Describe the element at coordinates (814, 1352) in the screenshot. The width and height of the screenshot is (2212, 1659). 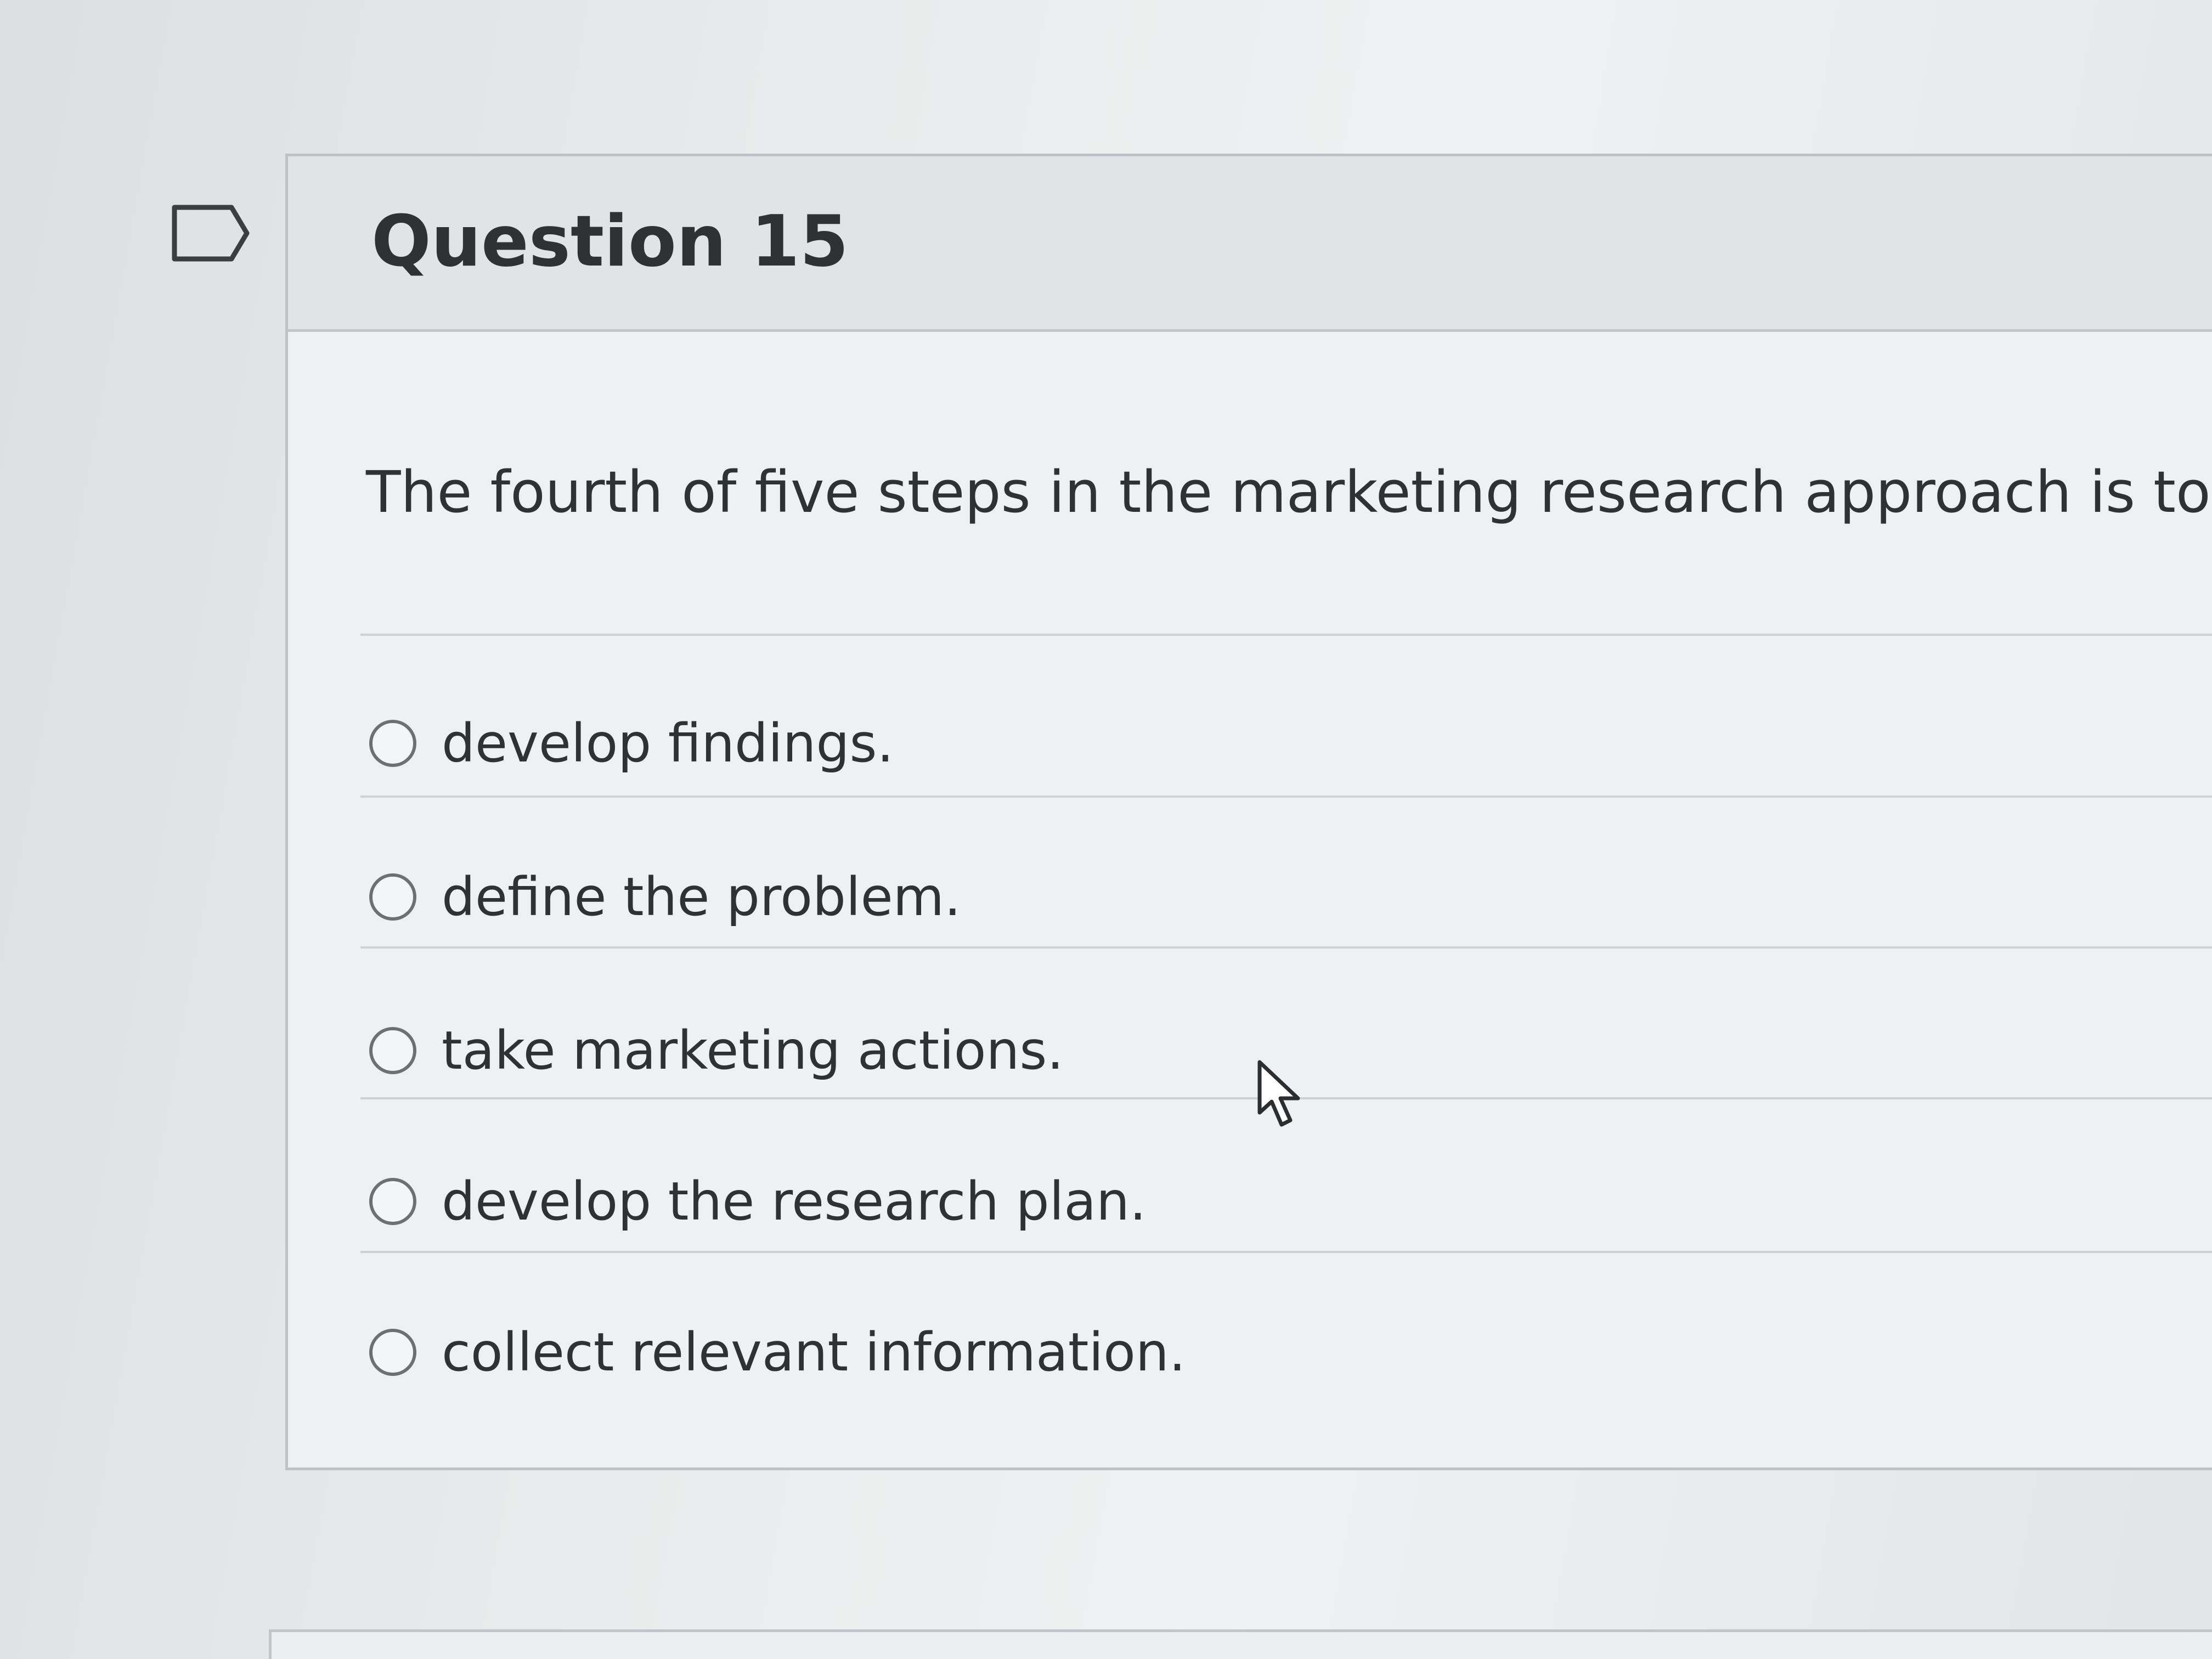
I see `answer-label: collect relevant information.` at that location.